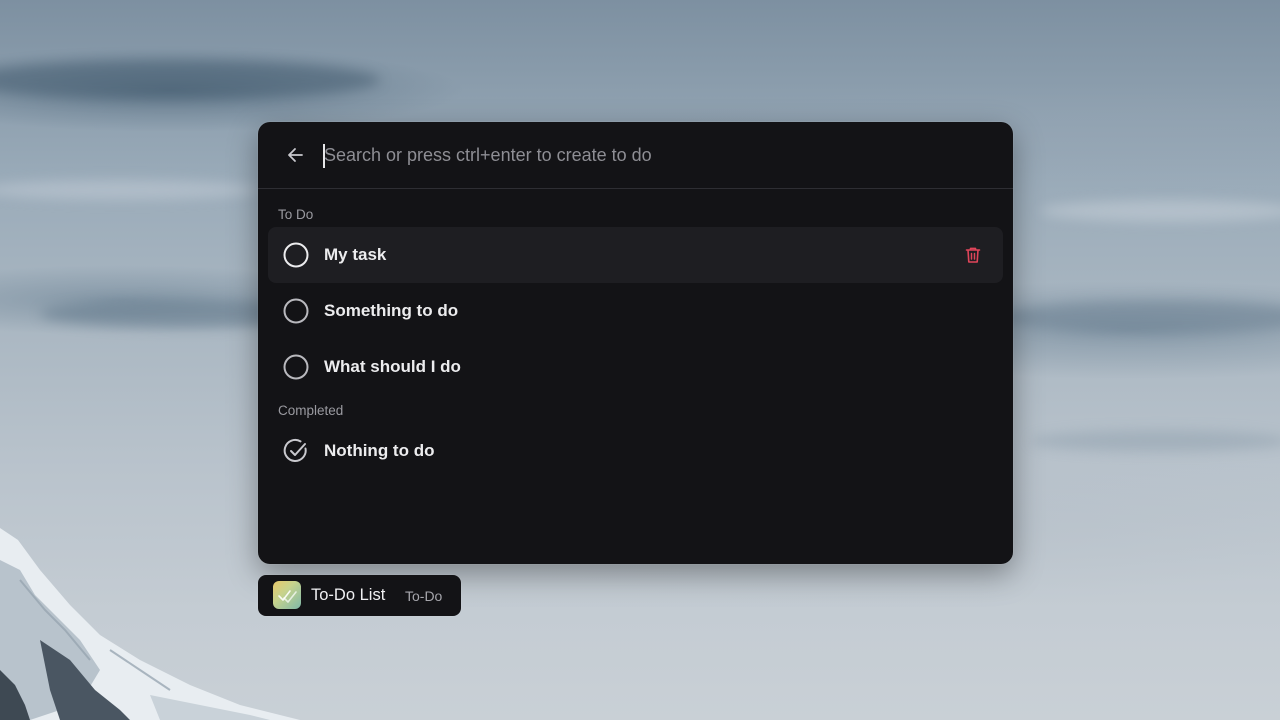  I want to click on mountain-peak, so click(150, 624).